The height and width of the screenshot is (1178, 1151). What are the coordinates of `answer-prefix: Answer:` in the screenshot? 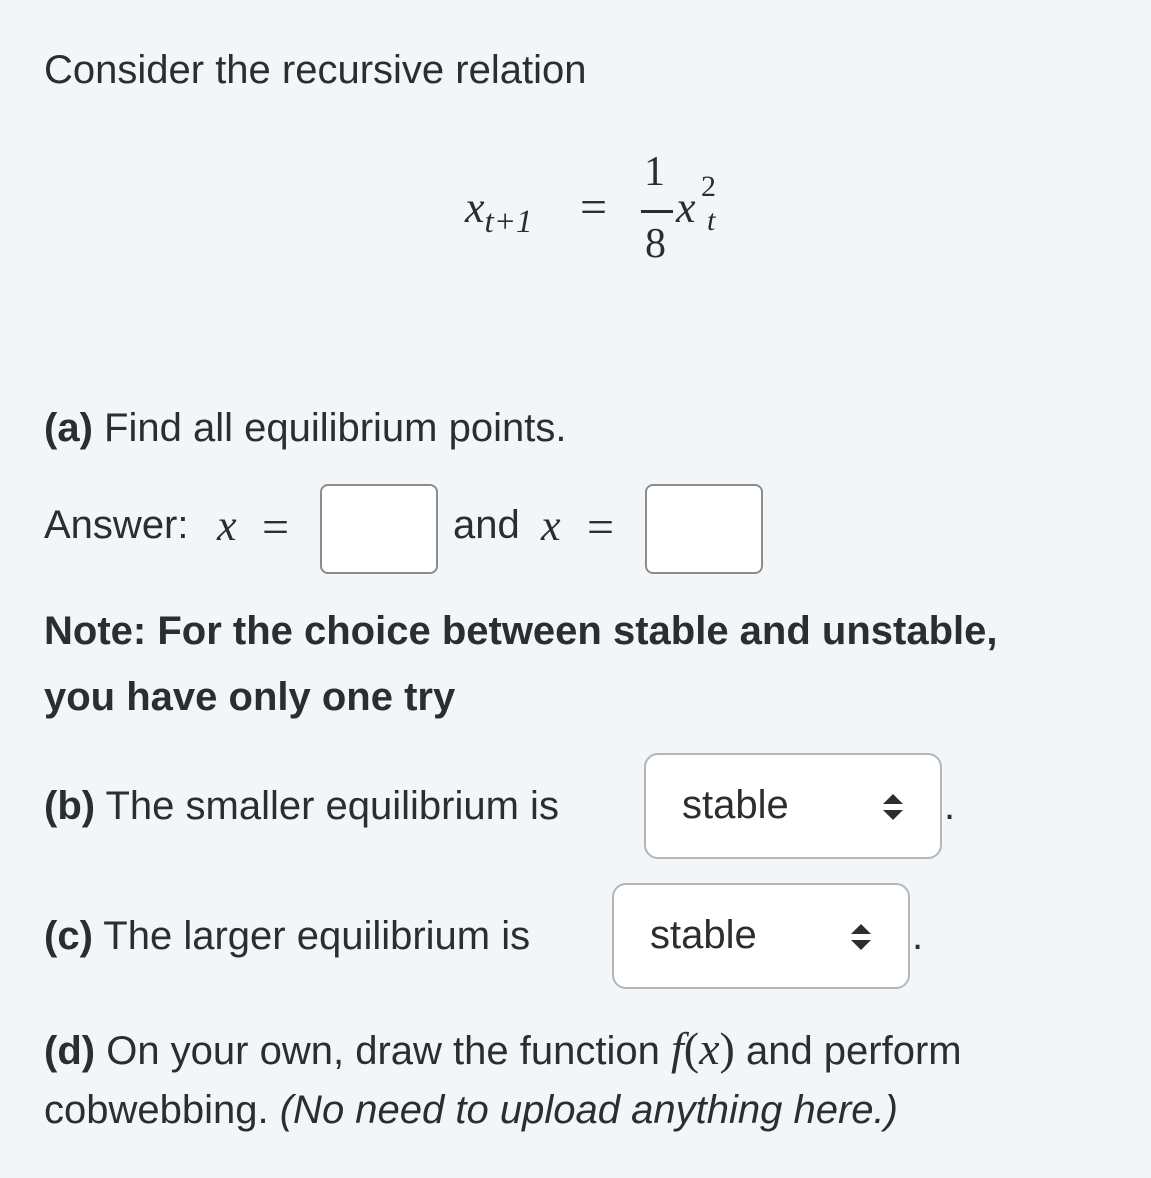 It's located at (116, 525).